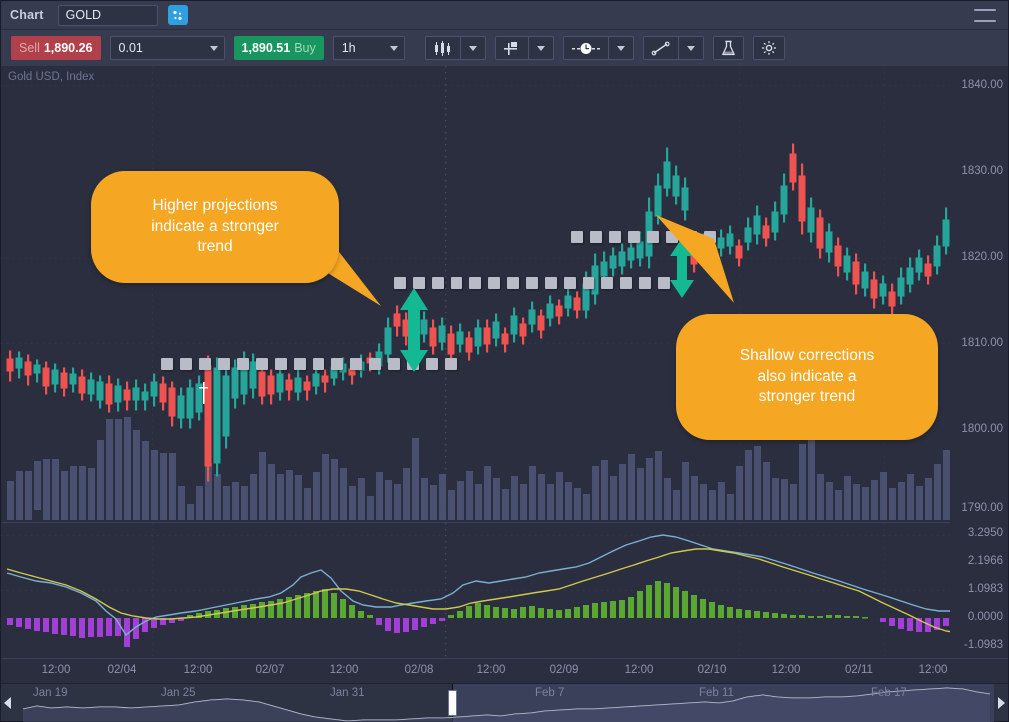 Image resolution: width=1009 pixels, height=722 pixels. Describe the element at coordinates (27, 15) in the screenshot. I see `page-title: Chart` at that location.